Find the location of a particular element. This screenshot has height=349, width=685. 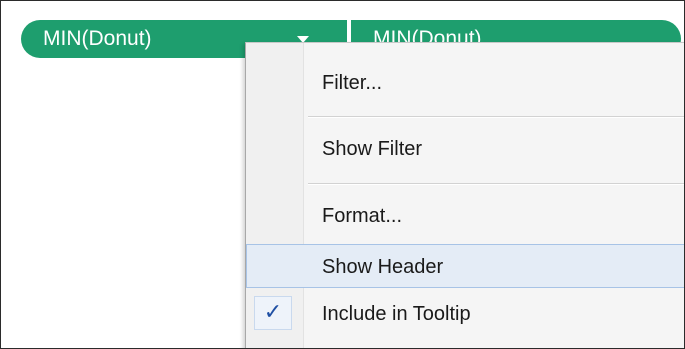

menu-item-include-in-tooltip: ✓ Include in Tooltip is located at coordinates (465, 314).